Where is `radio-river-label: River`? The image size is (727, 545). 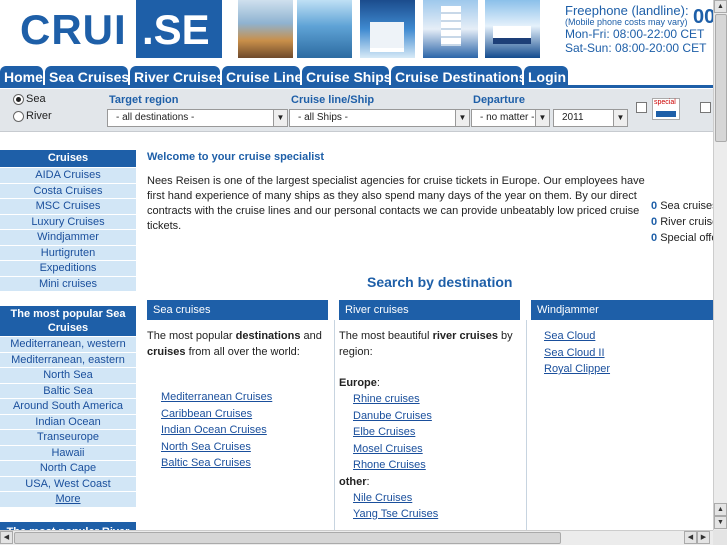 radio-river-label: River is located at coordinates (39, 116).